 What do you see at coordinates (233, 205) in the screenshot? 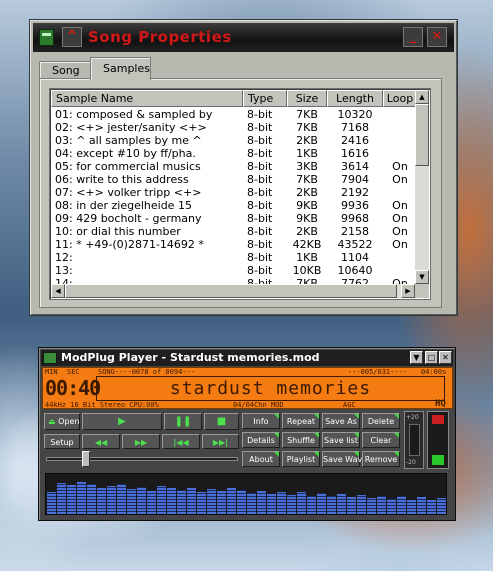
I see `list-item: 08: in der ziegelheide 15 8-bit 9KB 9936 On` at bounding box center [233, 205].